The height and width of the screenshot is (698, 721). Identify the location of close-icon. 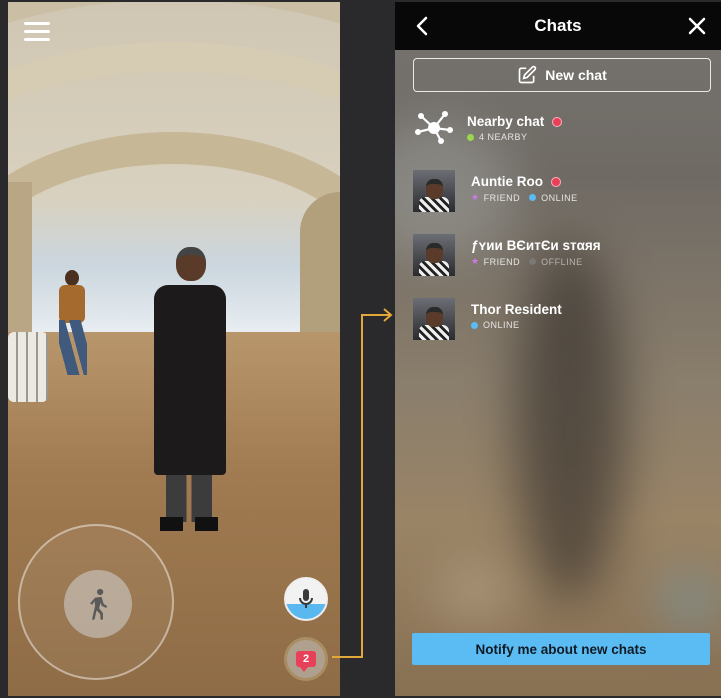
(697, 26).